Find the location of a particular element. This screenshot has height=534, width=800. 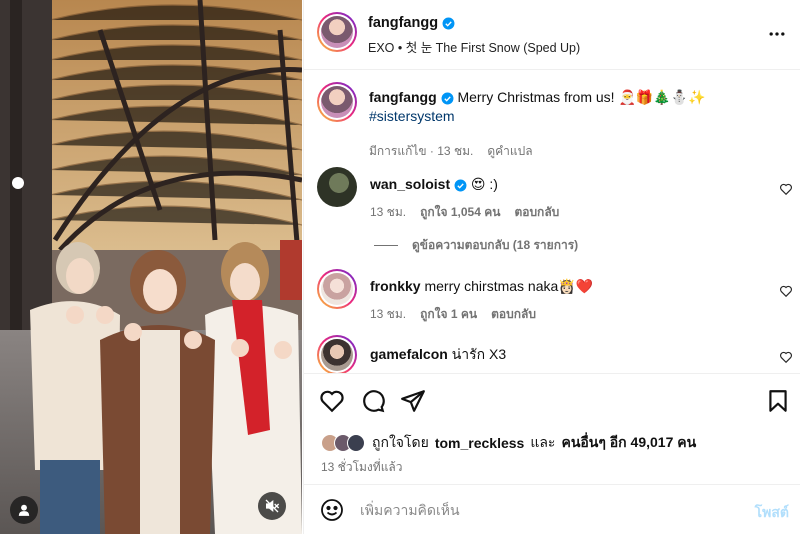

commenter-username: wan_soloist is located at coordinates (410, 184).